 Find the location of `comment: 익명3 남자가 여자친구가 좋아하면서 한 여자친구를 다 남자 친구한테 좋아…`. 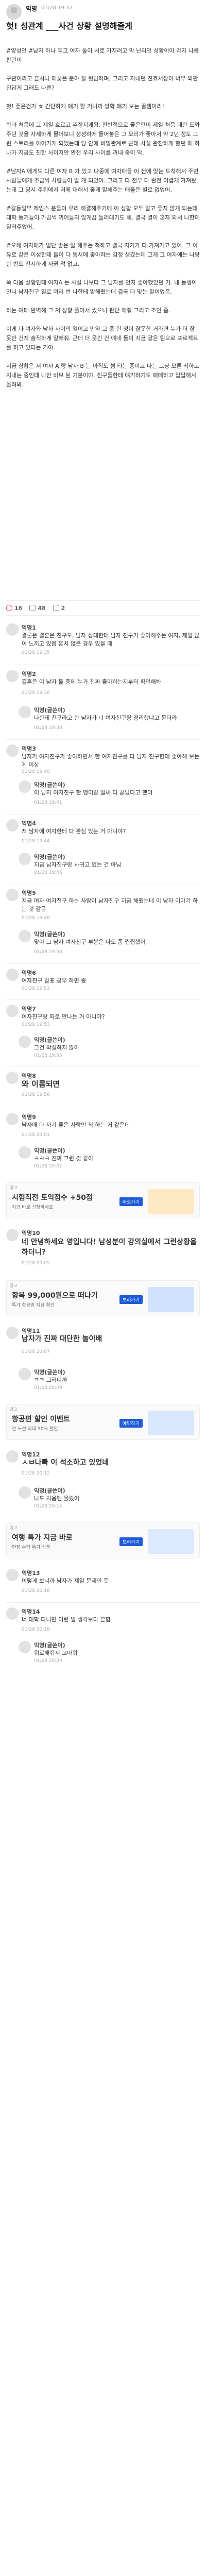

comment: 익명3 남자가 여자친구가 좋아하면서 한 여자친구를 다 남자 친구한테 좋아… is located at coordinates (103, 759).